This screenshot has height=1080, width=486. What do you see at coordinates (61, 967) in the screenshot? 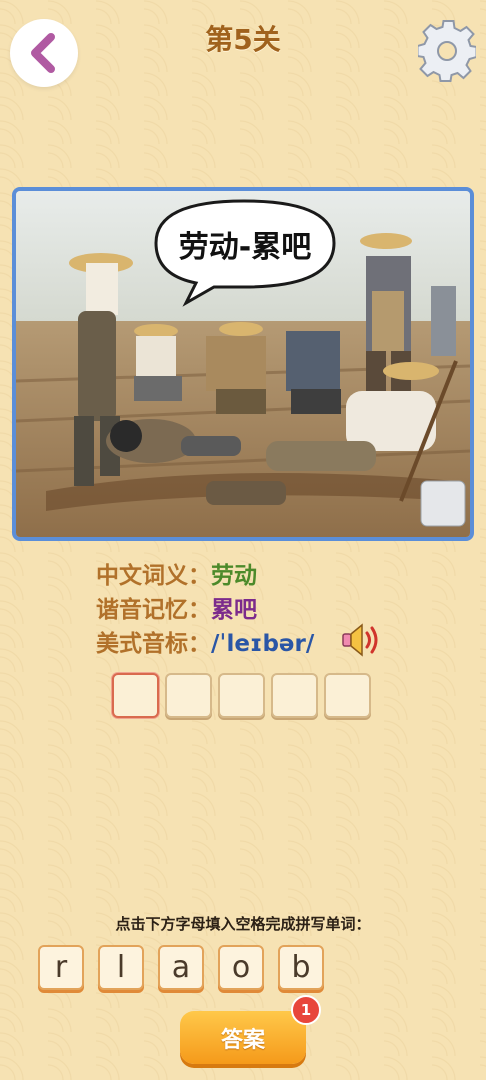
I see `letter-tile: r` at bounding box center [61, 967].